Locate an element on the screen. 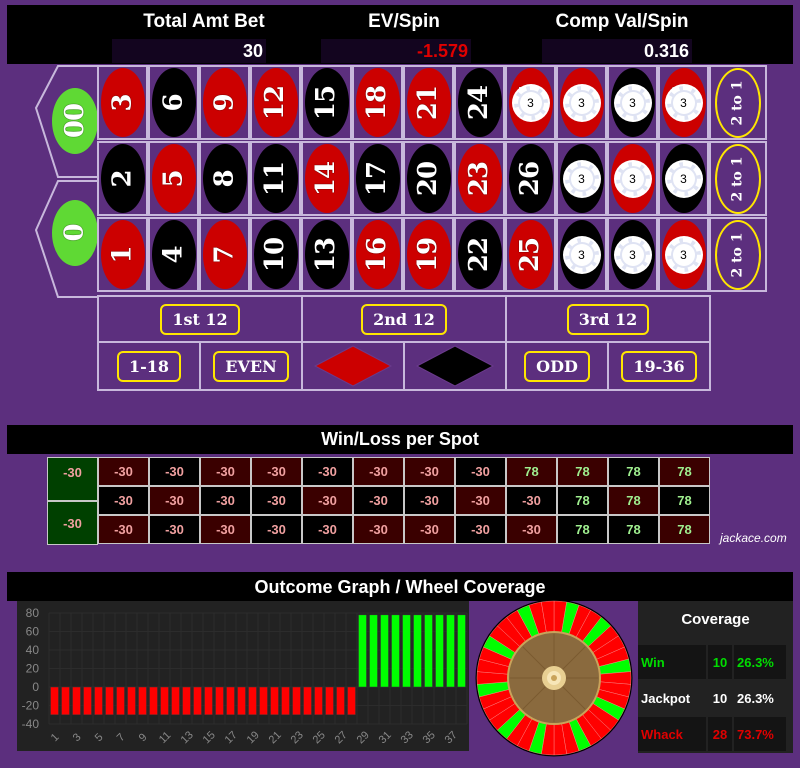 This screenshot has height=768, width=800. number-spot-10: 10 is located at coordinates (275, 254).